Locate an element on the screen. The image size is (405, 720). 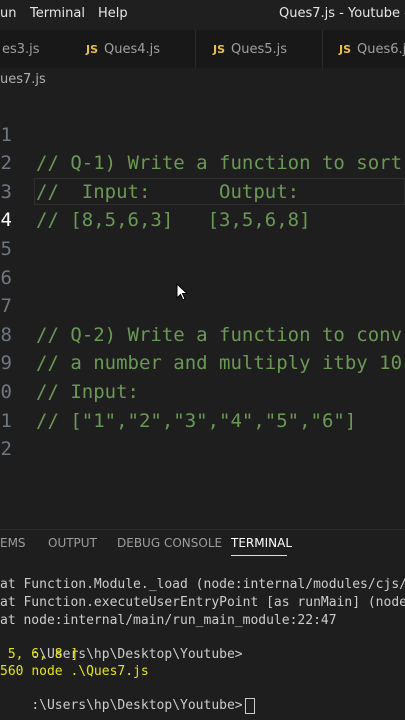
tab-terminal: TERMINAL is located at coordinates (261, 543).